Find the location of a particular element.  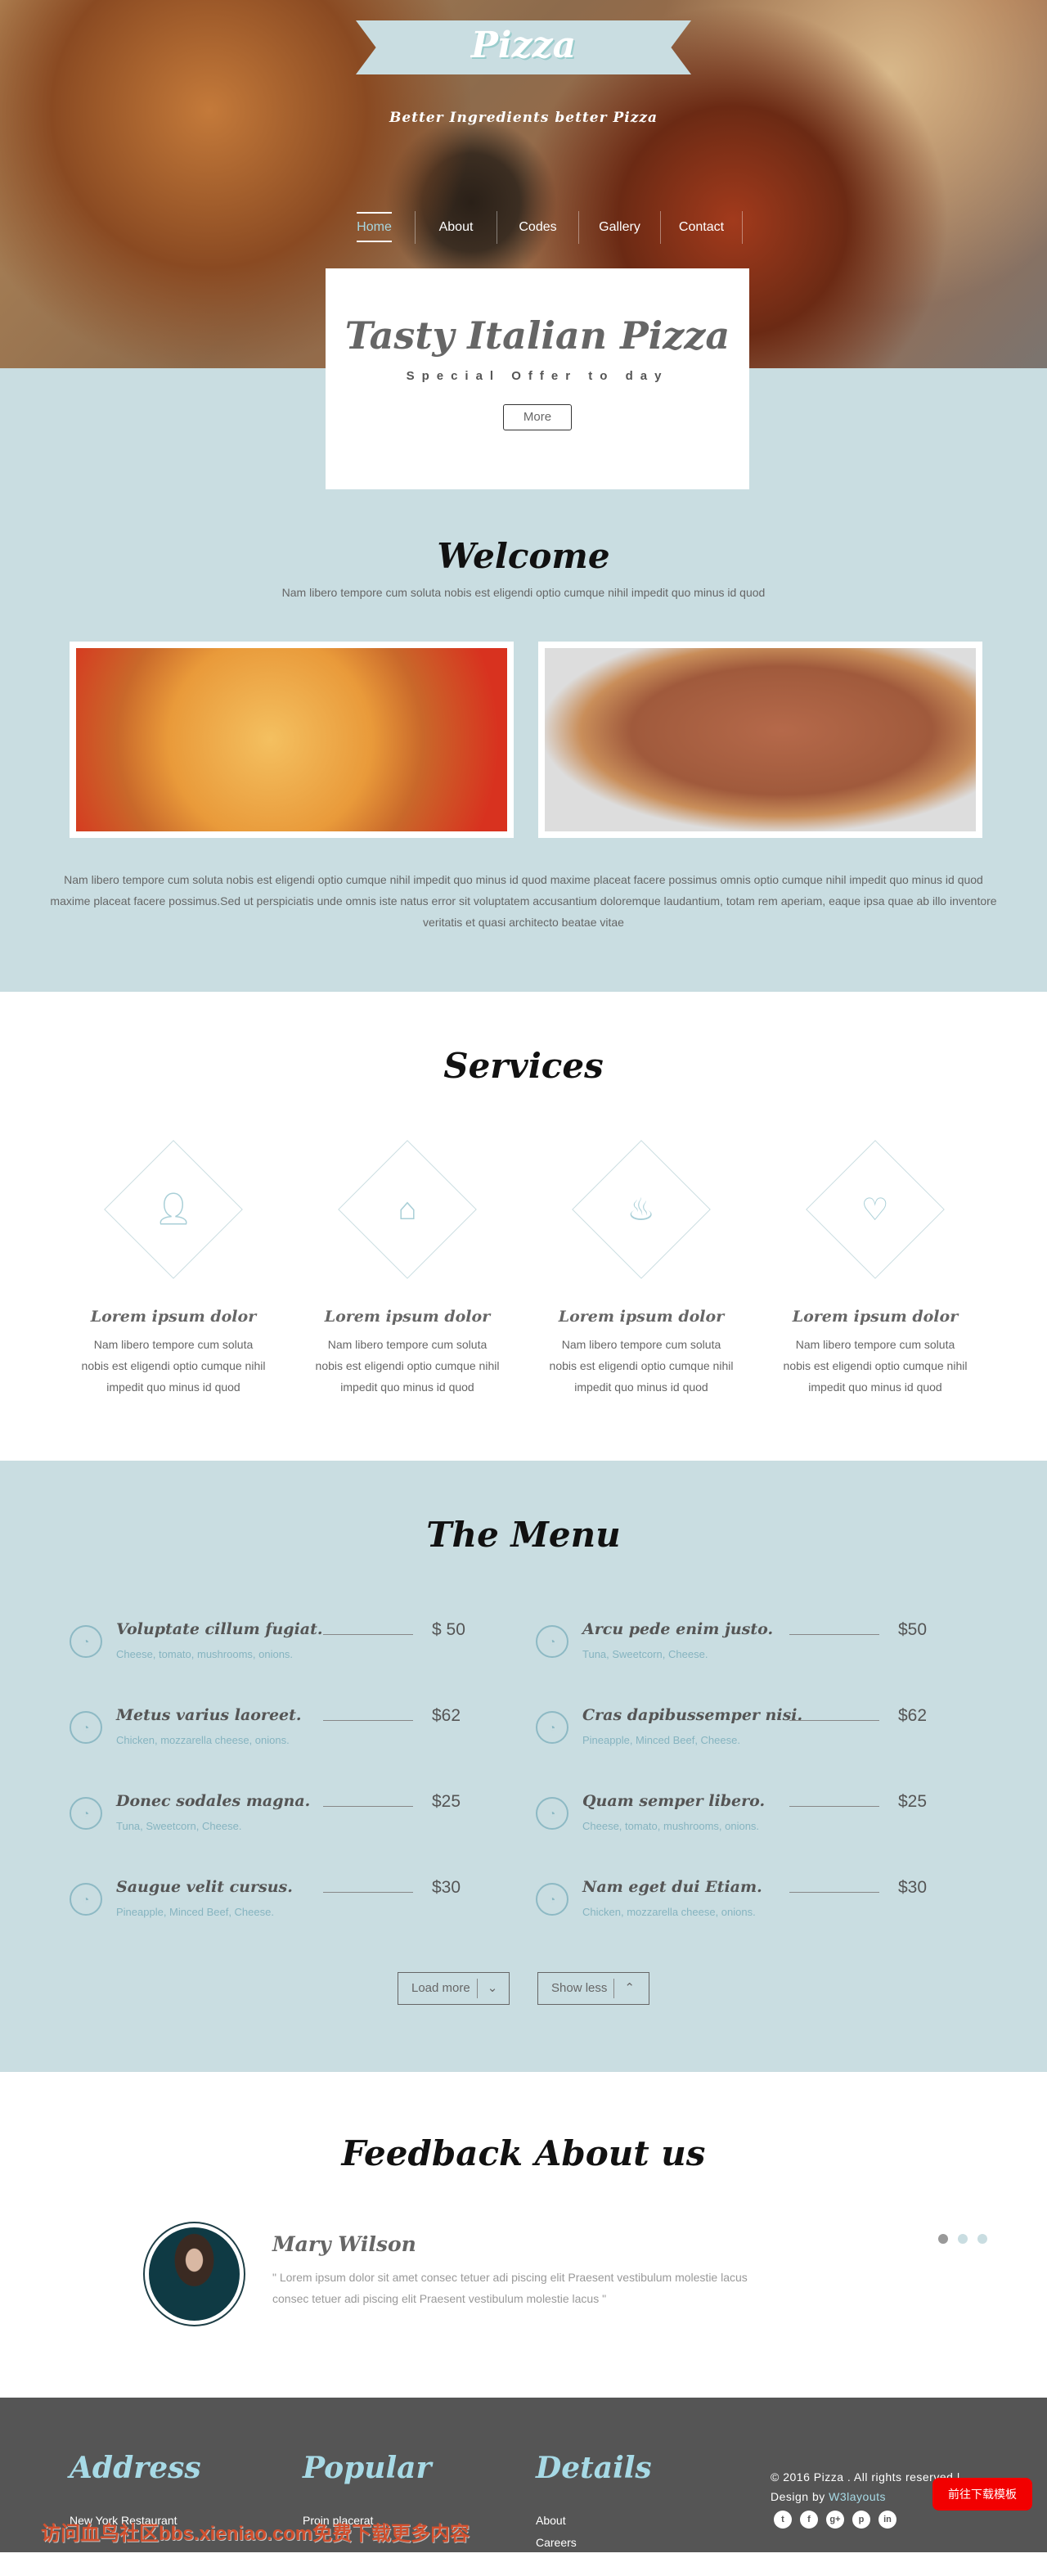

show-less-button: Show less ⌃ is located at coordinates (593, 1989).